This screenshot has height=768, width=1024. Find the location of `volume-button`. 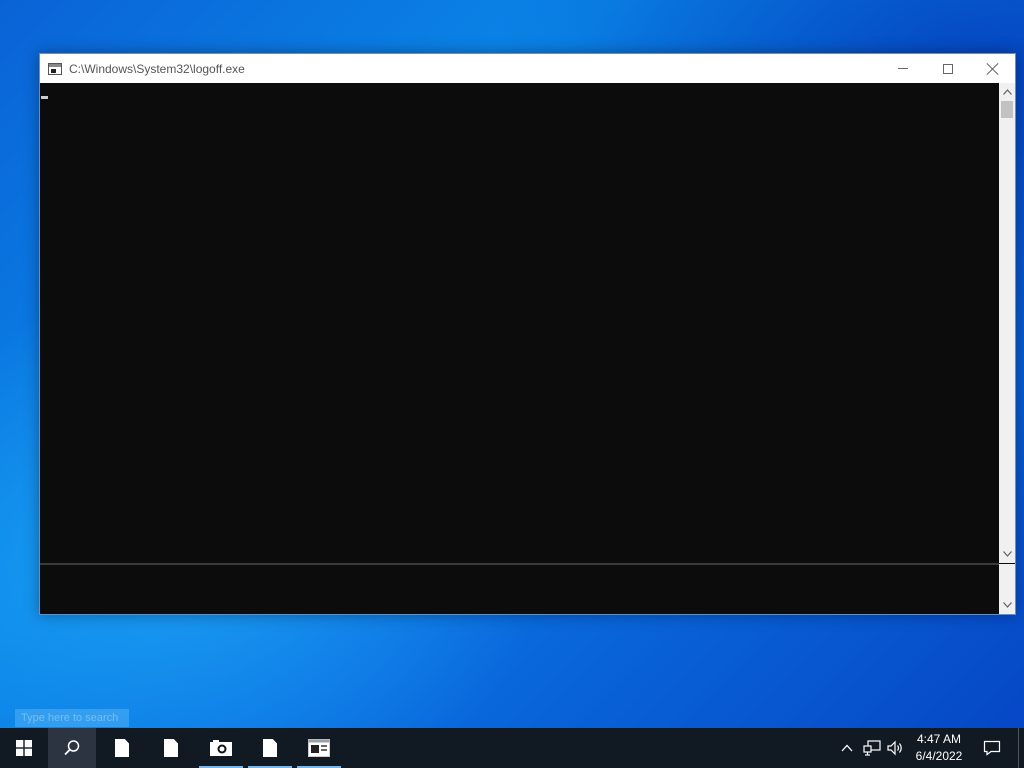

volume-button is located at coordinates (896, 748).